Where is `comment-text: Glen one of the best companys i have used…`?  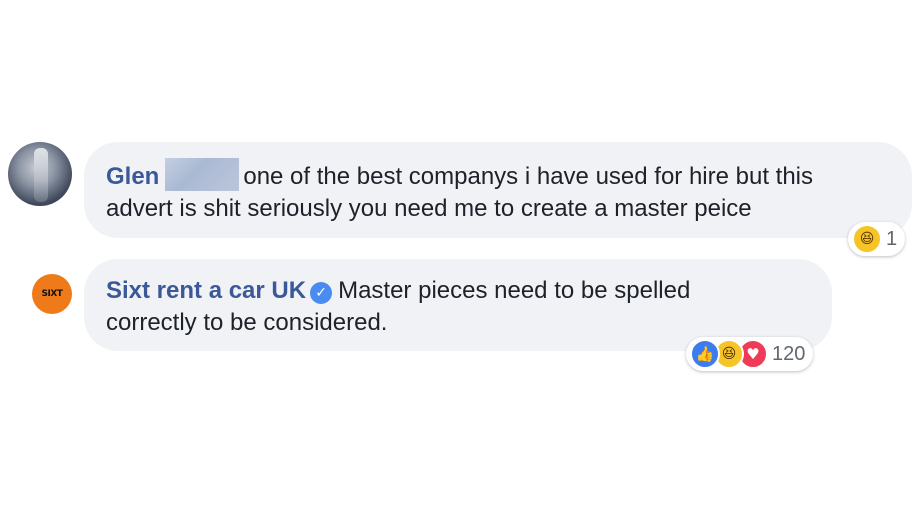
comment-text: Glen one of the best companys i have used… is located at coordinates (500, 191).